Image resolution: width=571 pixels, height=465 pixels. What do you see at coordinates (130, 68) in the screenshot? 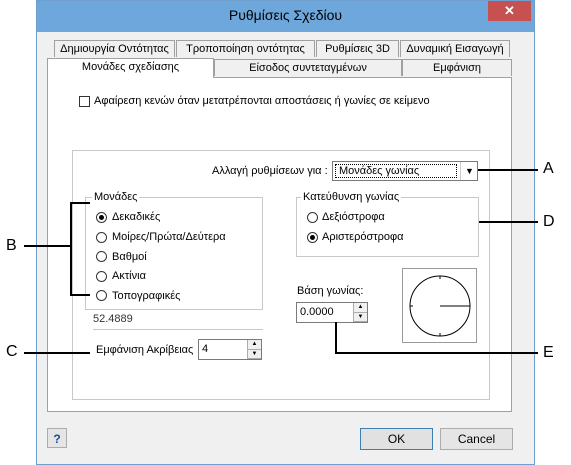
I see `tab-drawing-units: Μονάδες σχεδίασης` at bounding box center [130, 68].